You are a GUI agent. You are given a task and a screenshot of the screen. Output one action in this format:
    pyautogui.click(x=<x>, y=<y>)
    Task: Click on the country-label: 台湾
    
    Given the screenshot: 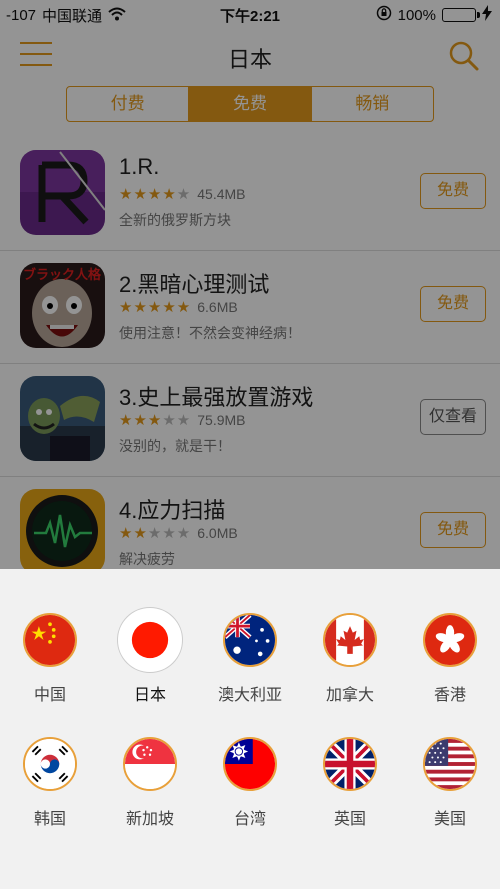 What is the action you would take?
    pyautogui.click(x=249, y=819)
    